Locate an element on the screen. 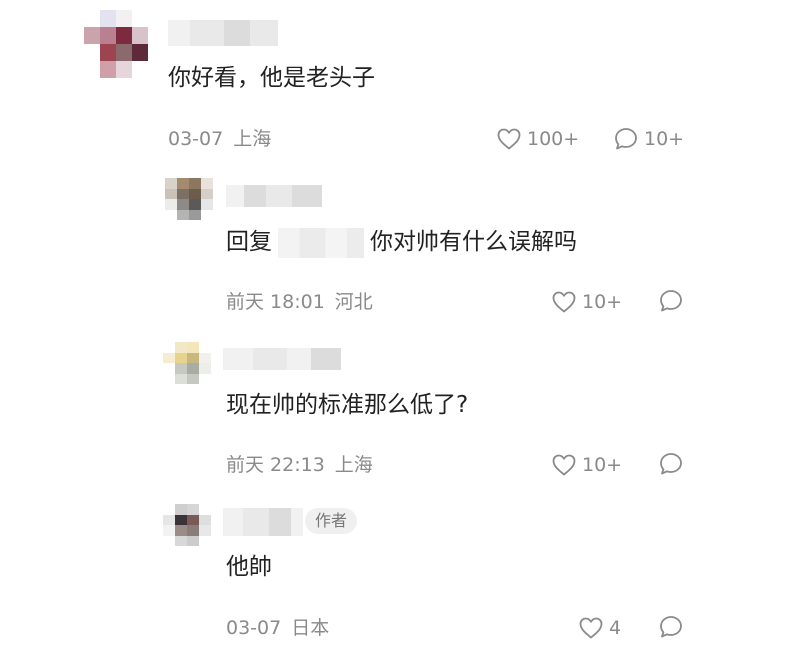 The height and width of the screenshot is (669, 800). comment-location: 河北 is located at coordinates (353, 302).